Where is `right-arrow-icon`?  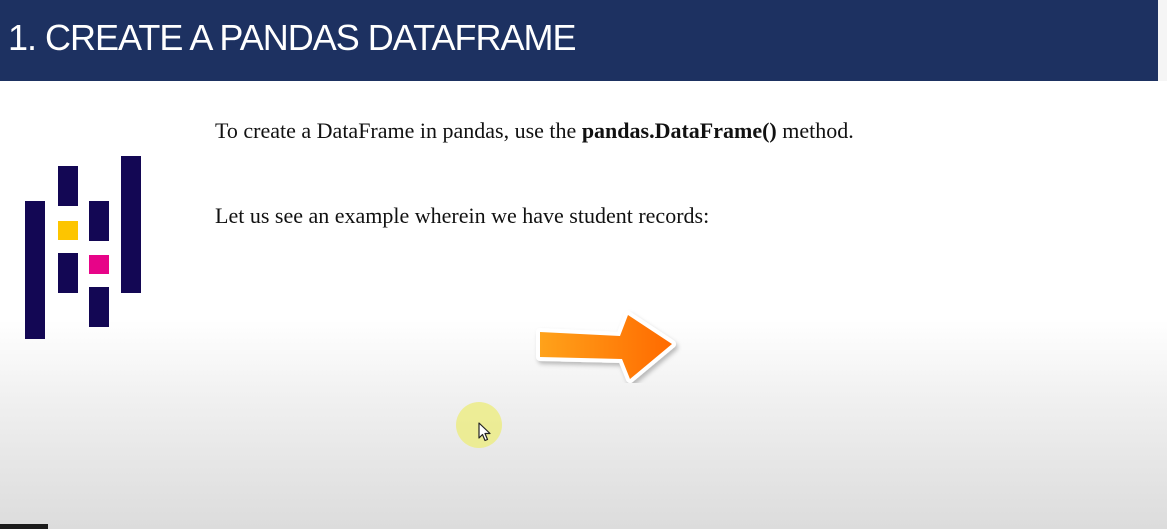
right-arrow-icon is located at coordinates (606, 347).